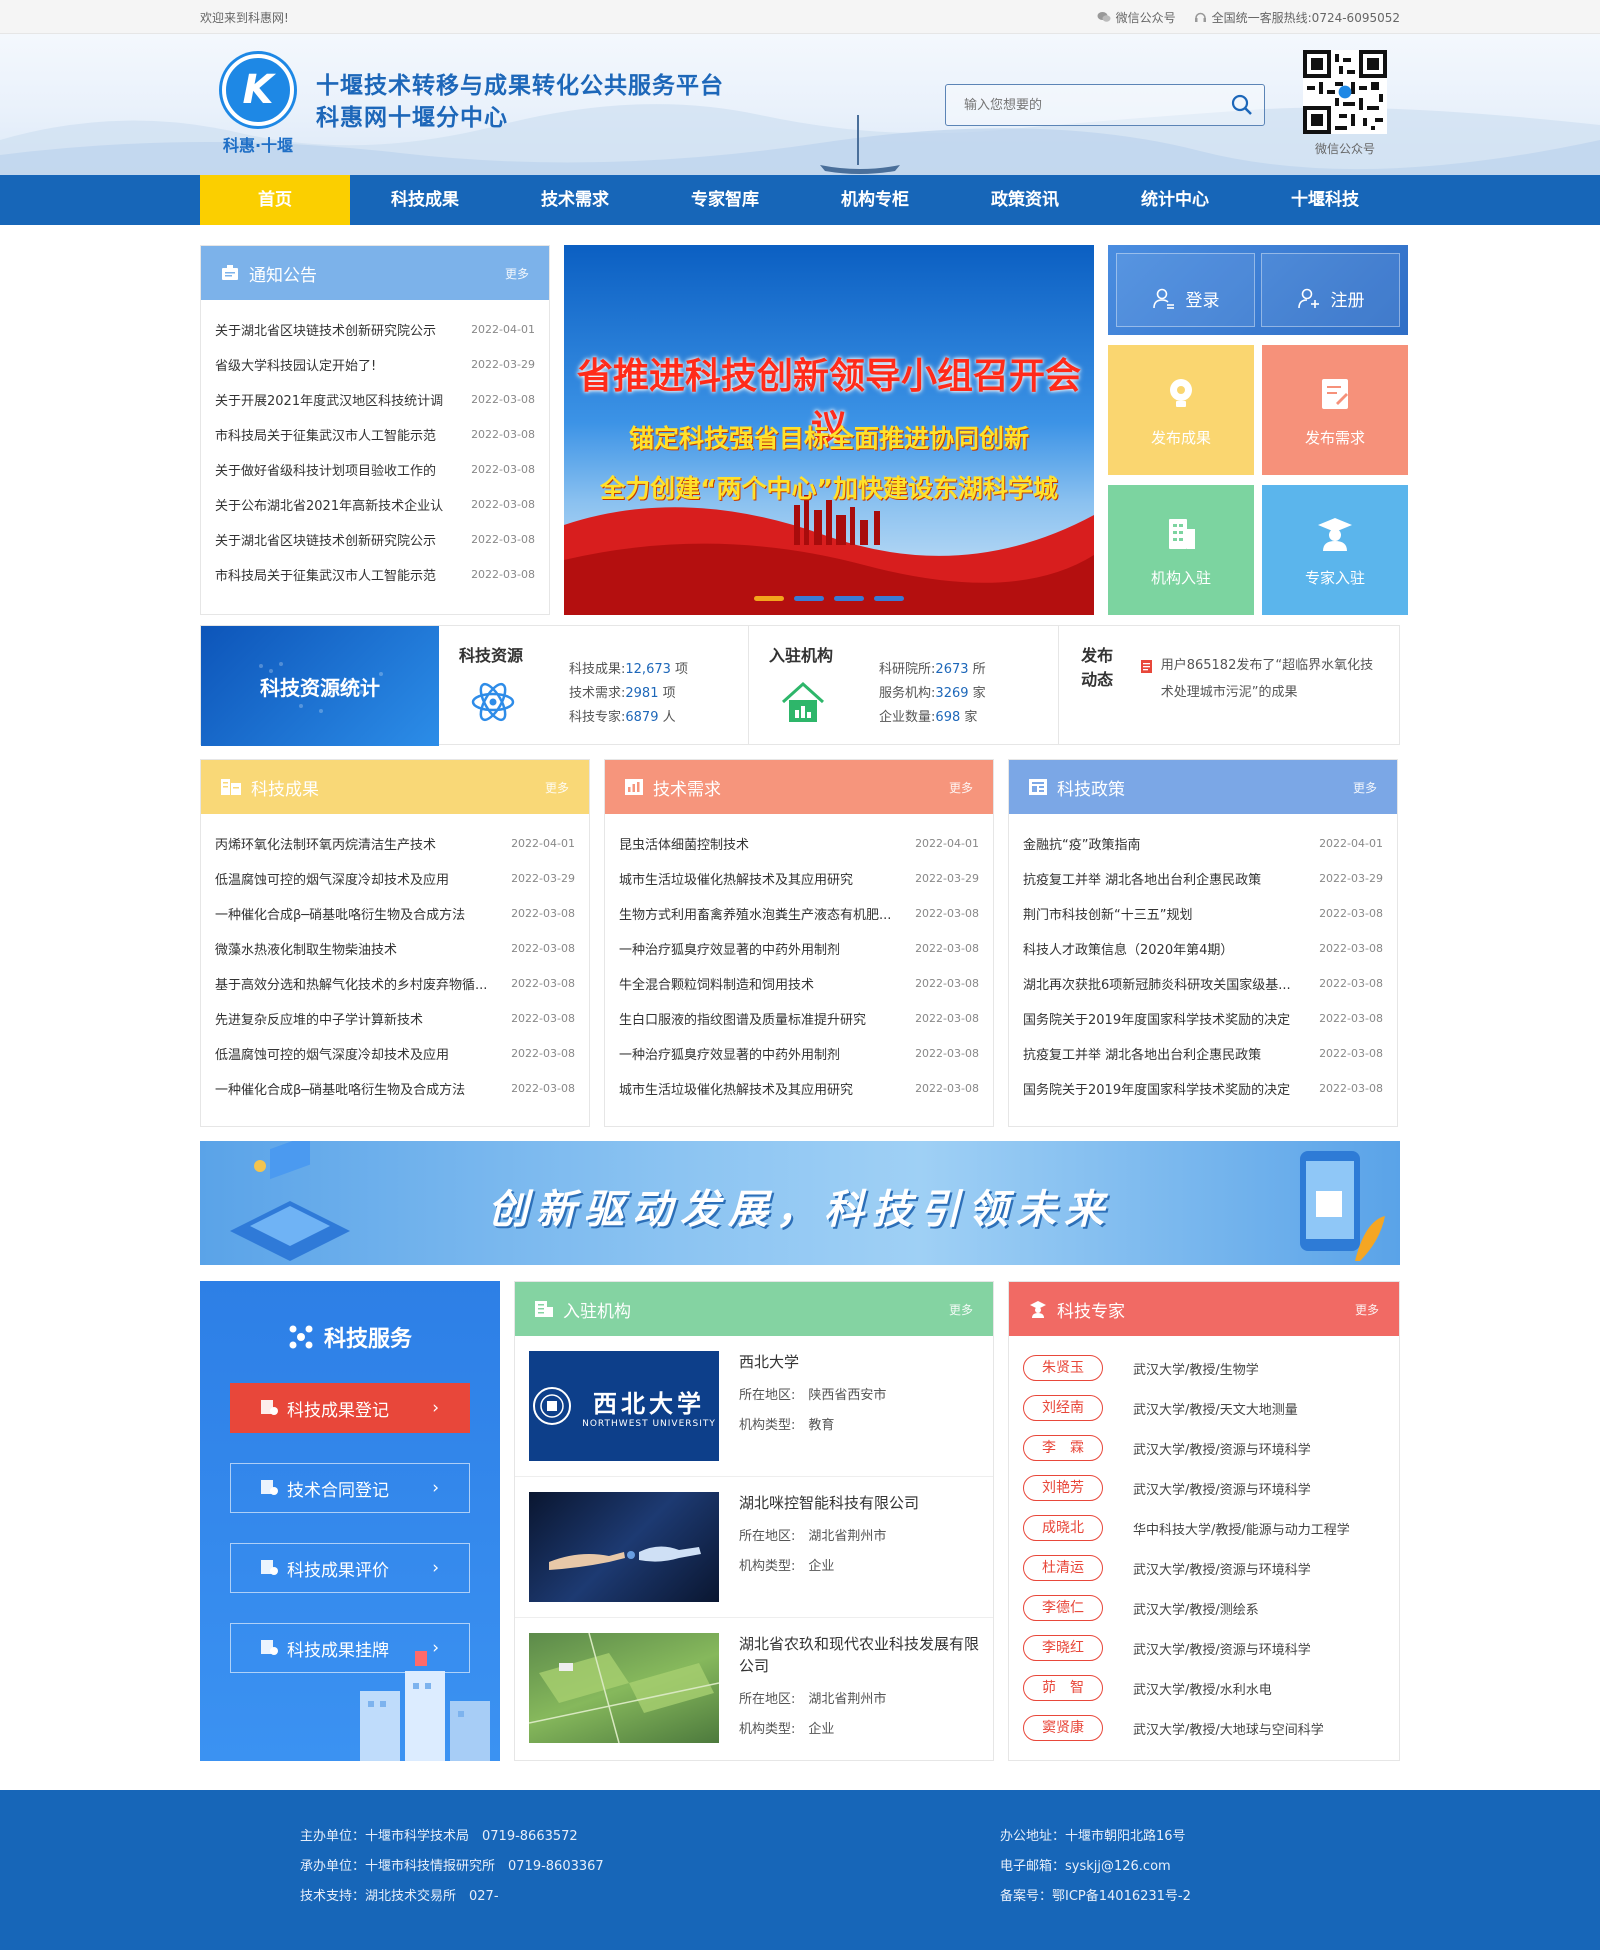  Describe the element at coordinates (1181, 550) in the screenshot. I see `org-join-button: 机构入驻` at that location.